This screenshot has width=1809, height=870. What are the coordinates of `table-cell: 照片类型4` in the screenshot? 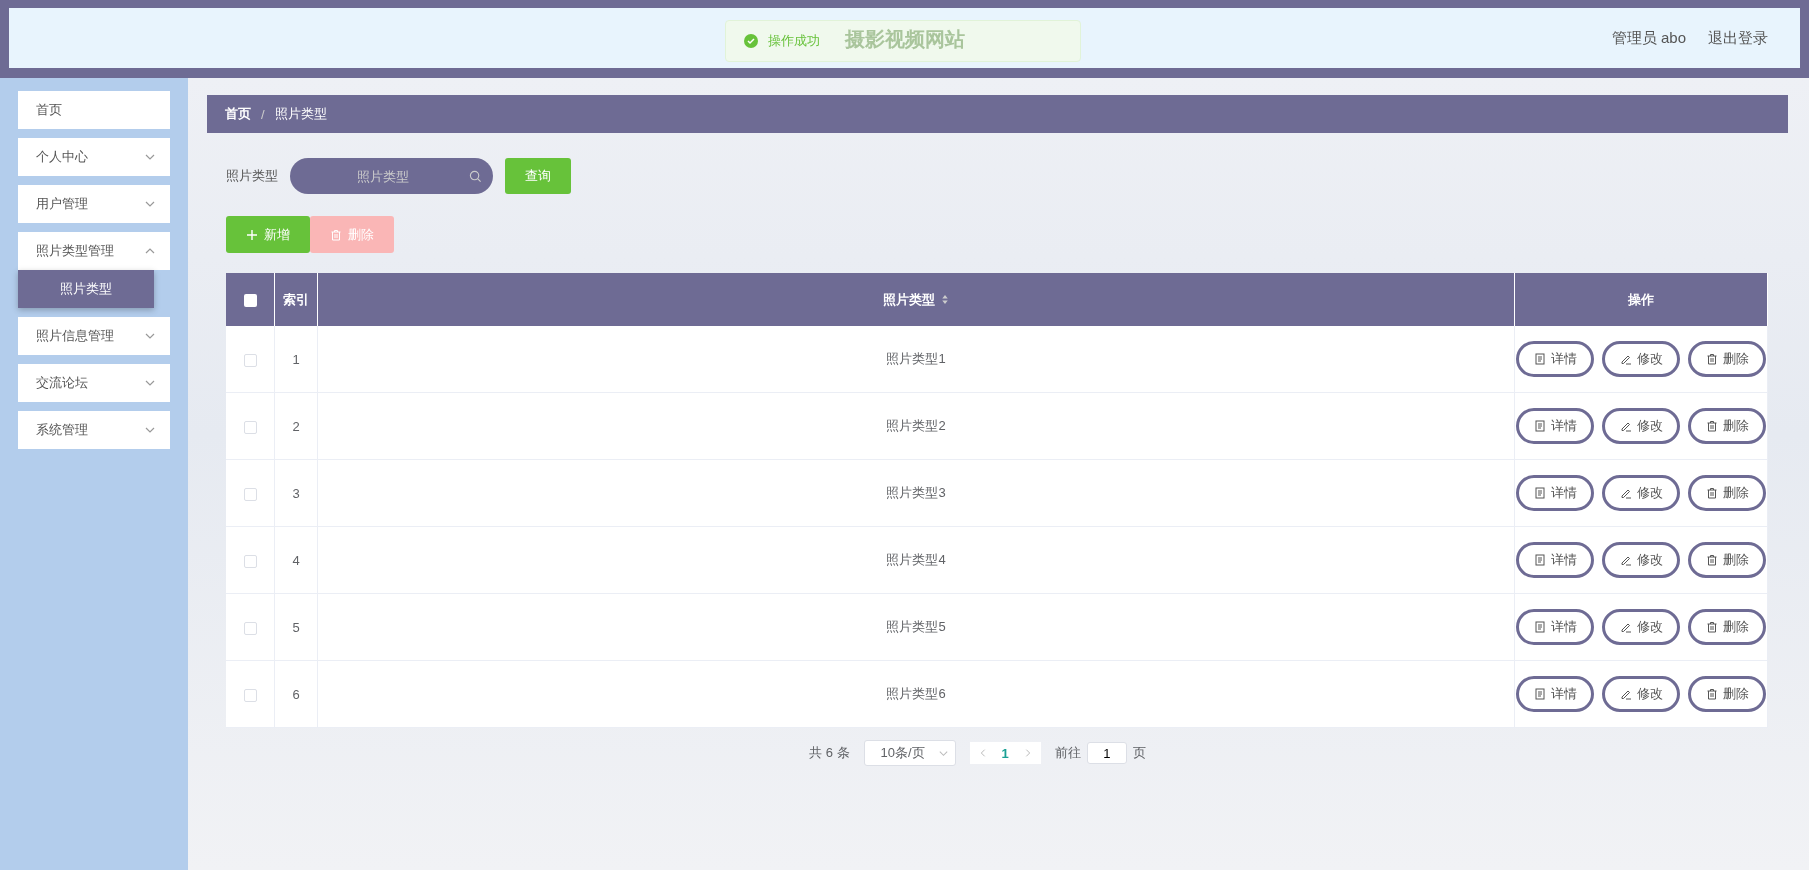 It's located at (916, 560).